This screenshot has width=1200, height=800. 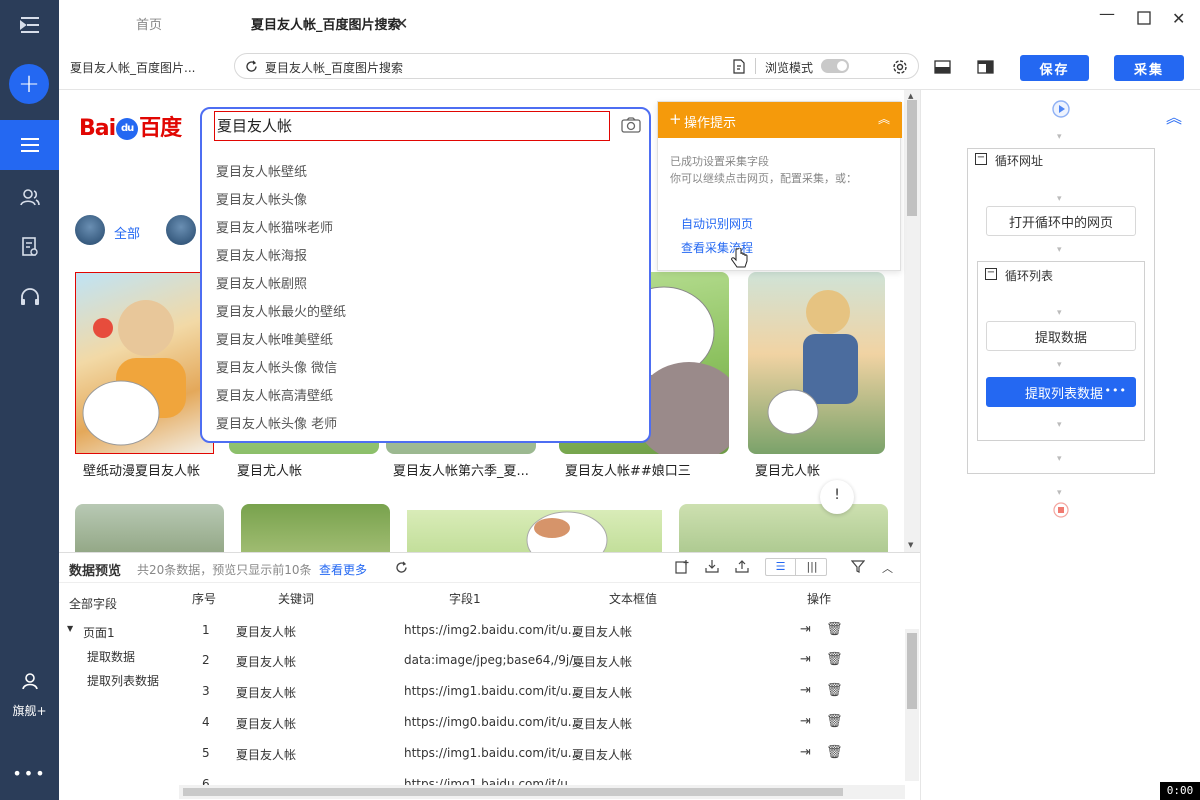 What do you see at coordinates (274, 338) in the screenshot?
I see `suggestion-item: 夏目友人帐唯美壁纸` at bounding box center [274, 338].